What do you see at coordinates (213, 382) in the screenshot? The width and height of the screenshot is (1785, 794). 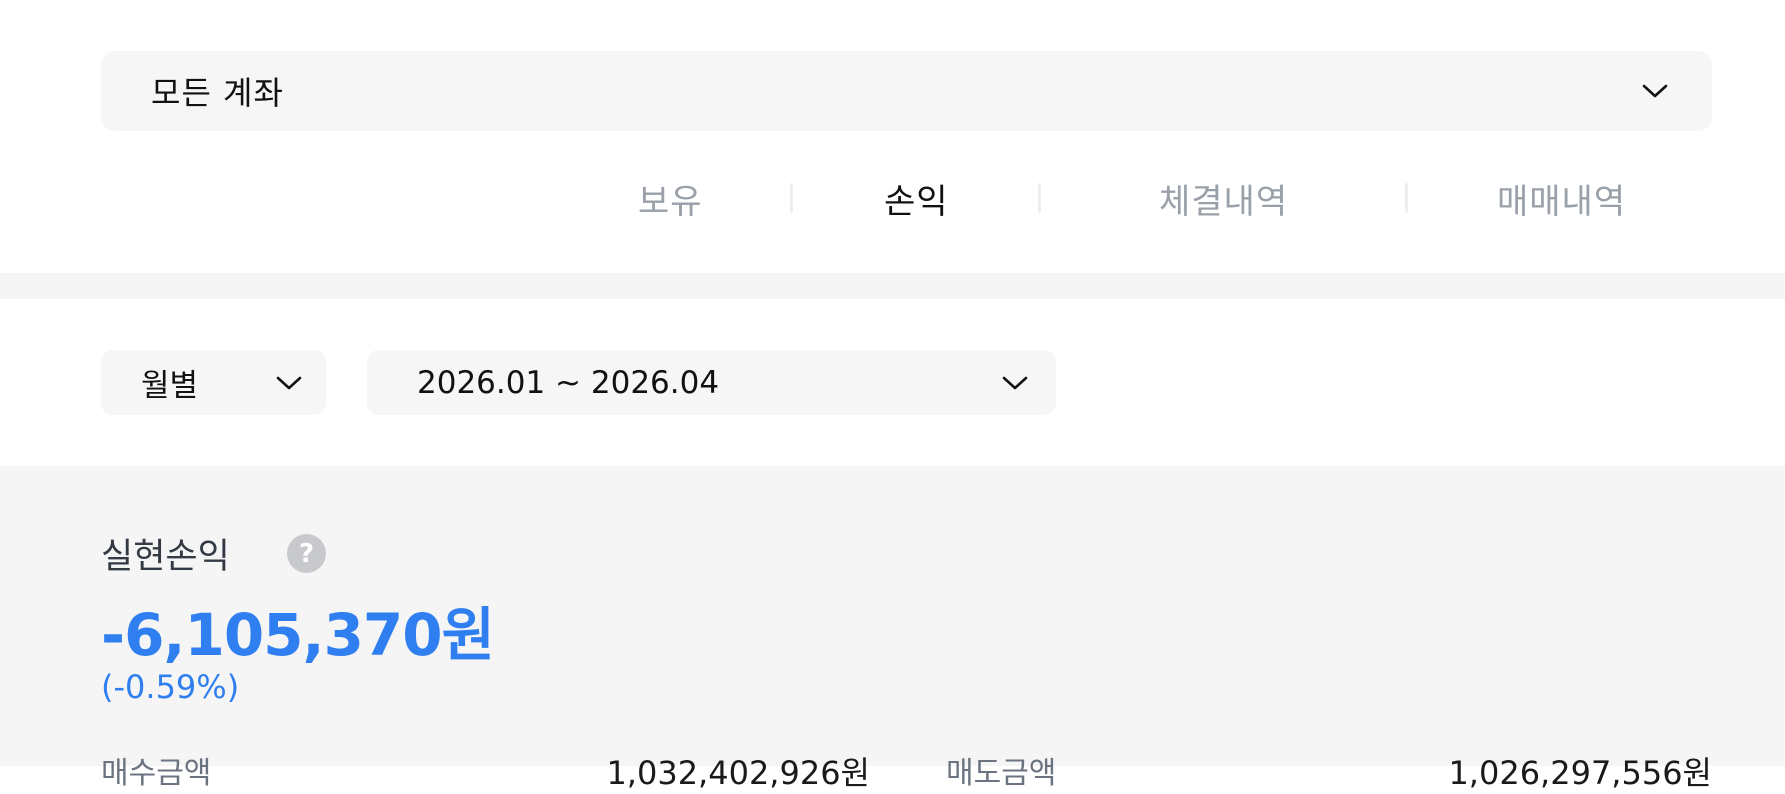 I see `period-select: 월별` at bounding box center [213, 382].